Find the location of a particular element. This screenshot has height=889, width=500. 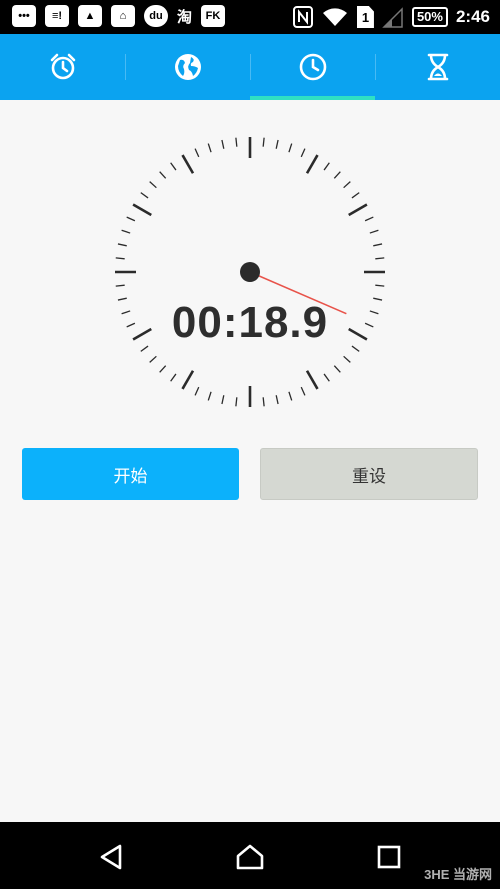

chat-icon: ≡! is located at coordinates (57, 16).